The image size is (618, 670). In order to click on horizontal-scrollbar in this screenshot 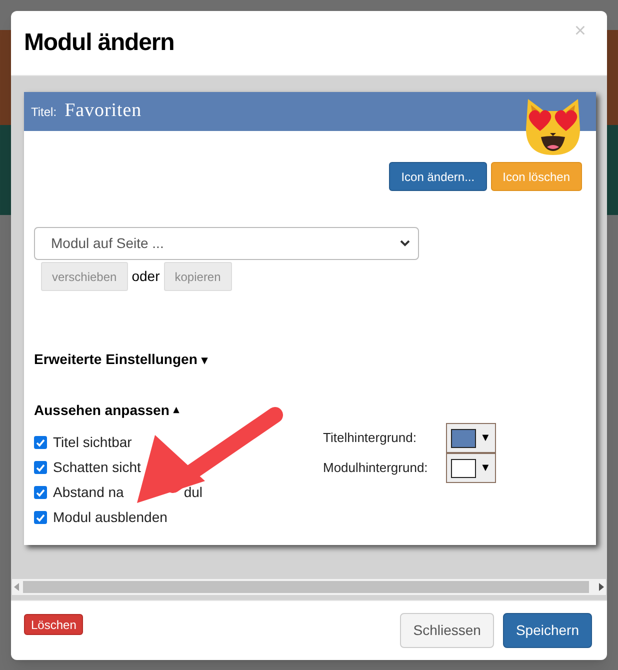, I will do `click(309, 587)`.